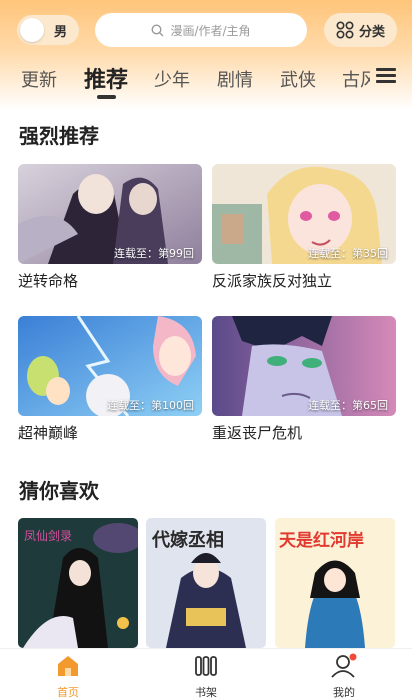  What do you see at coordinates (345, 30) in the screenshot?
I see `grid-icon` at bounding box center [345, 30].